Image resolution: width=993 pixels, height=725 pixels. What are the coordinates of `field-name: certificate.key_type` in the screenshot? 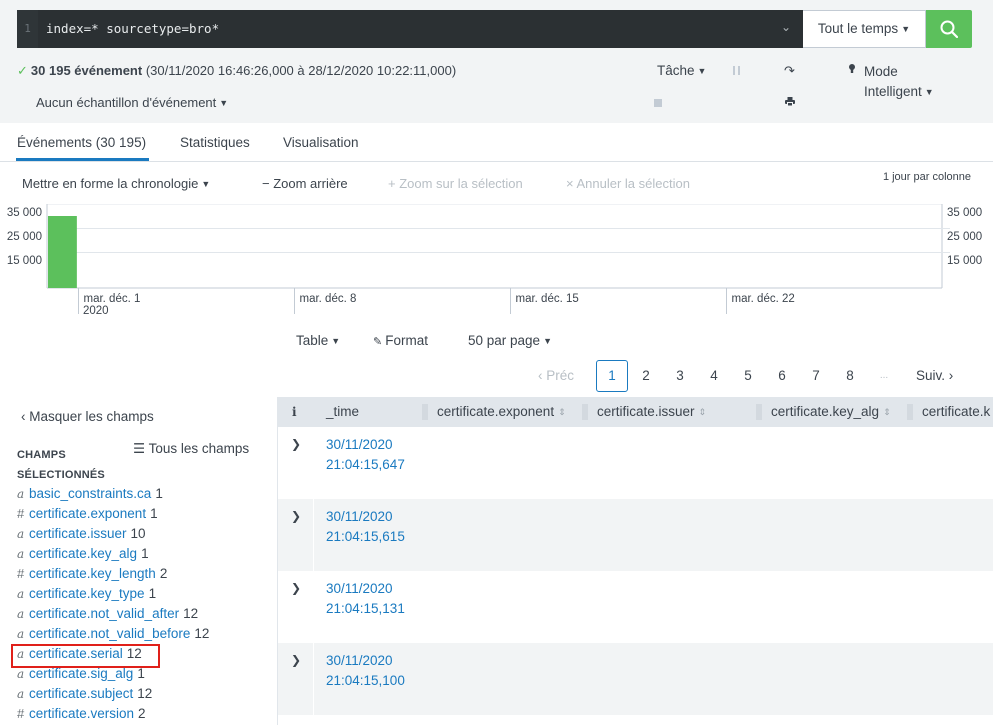 It's located at (87, 593).